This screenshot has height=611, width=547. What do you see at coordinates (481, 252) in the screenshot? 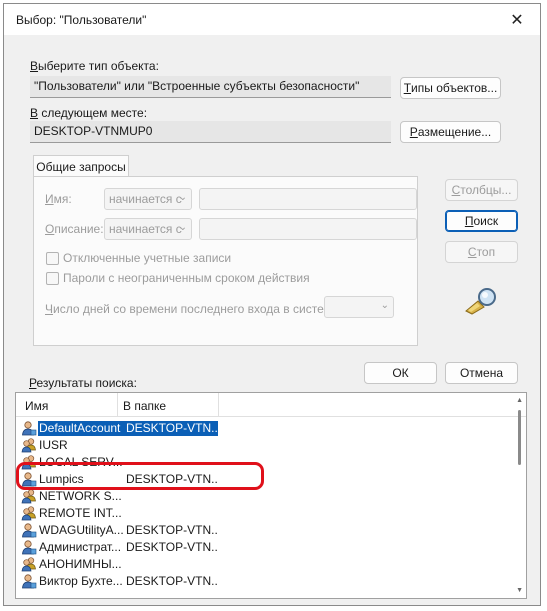
I see `stop-button: Стоп` at bounding box center [481, 252].